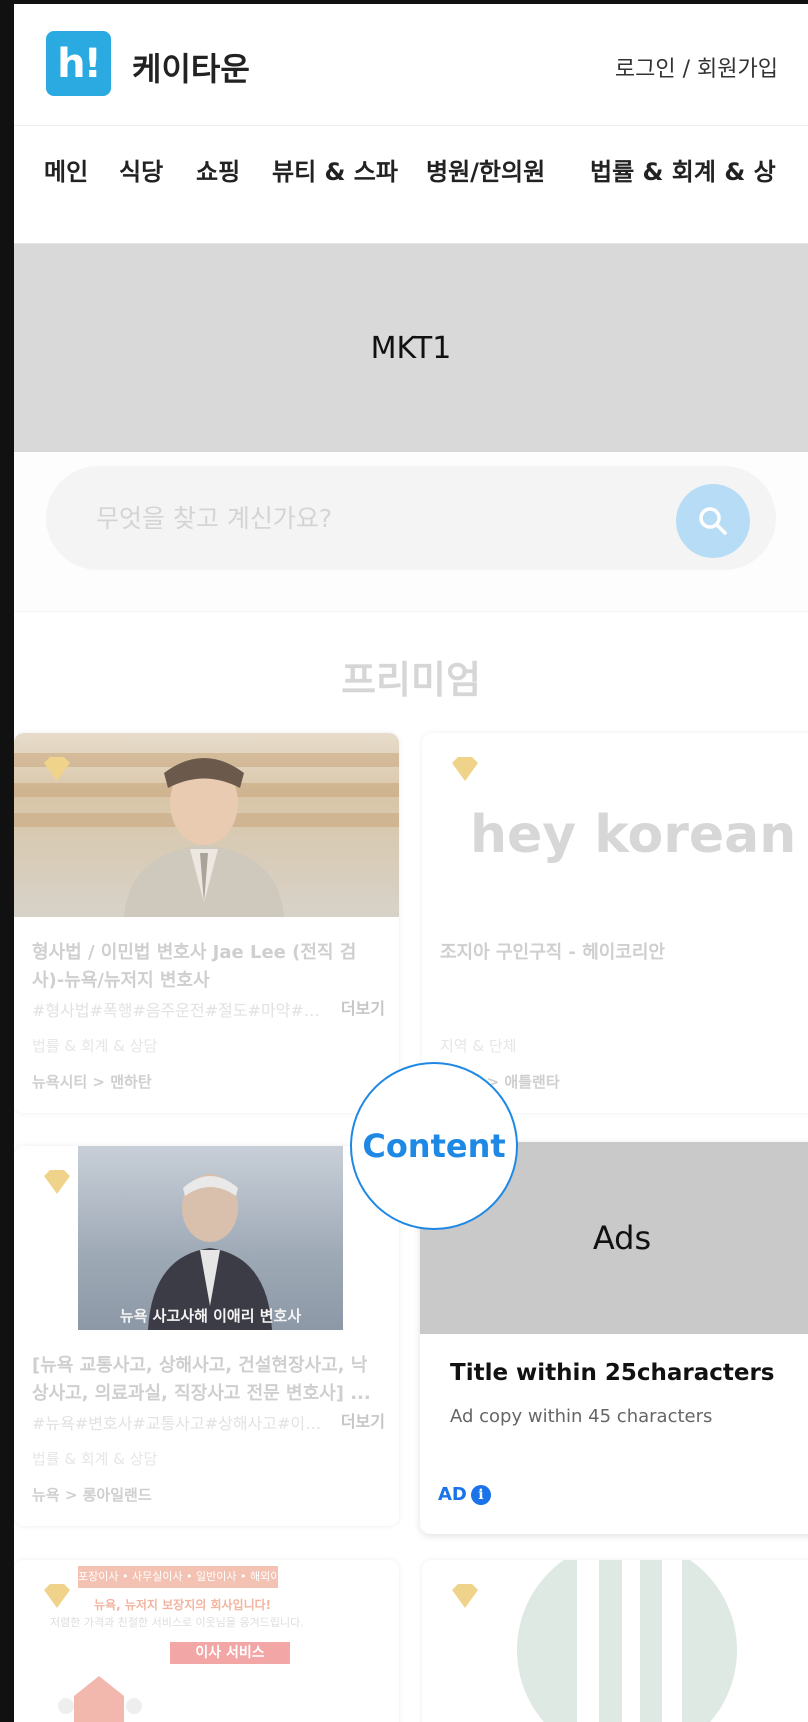 The image size is (808, 1722). Describe the element at coordinates (78, 63) in the screenshot. I see `logo: h!` at that location.